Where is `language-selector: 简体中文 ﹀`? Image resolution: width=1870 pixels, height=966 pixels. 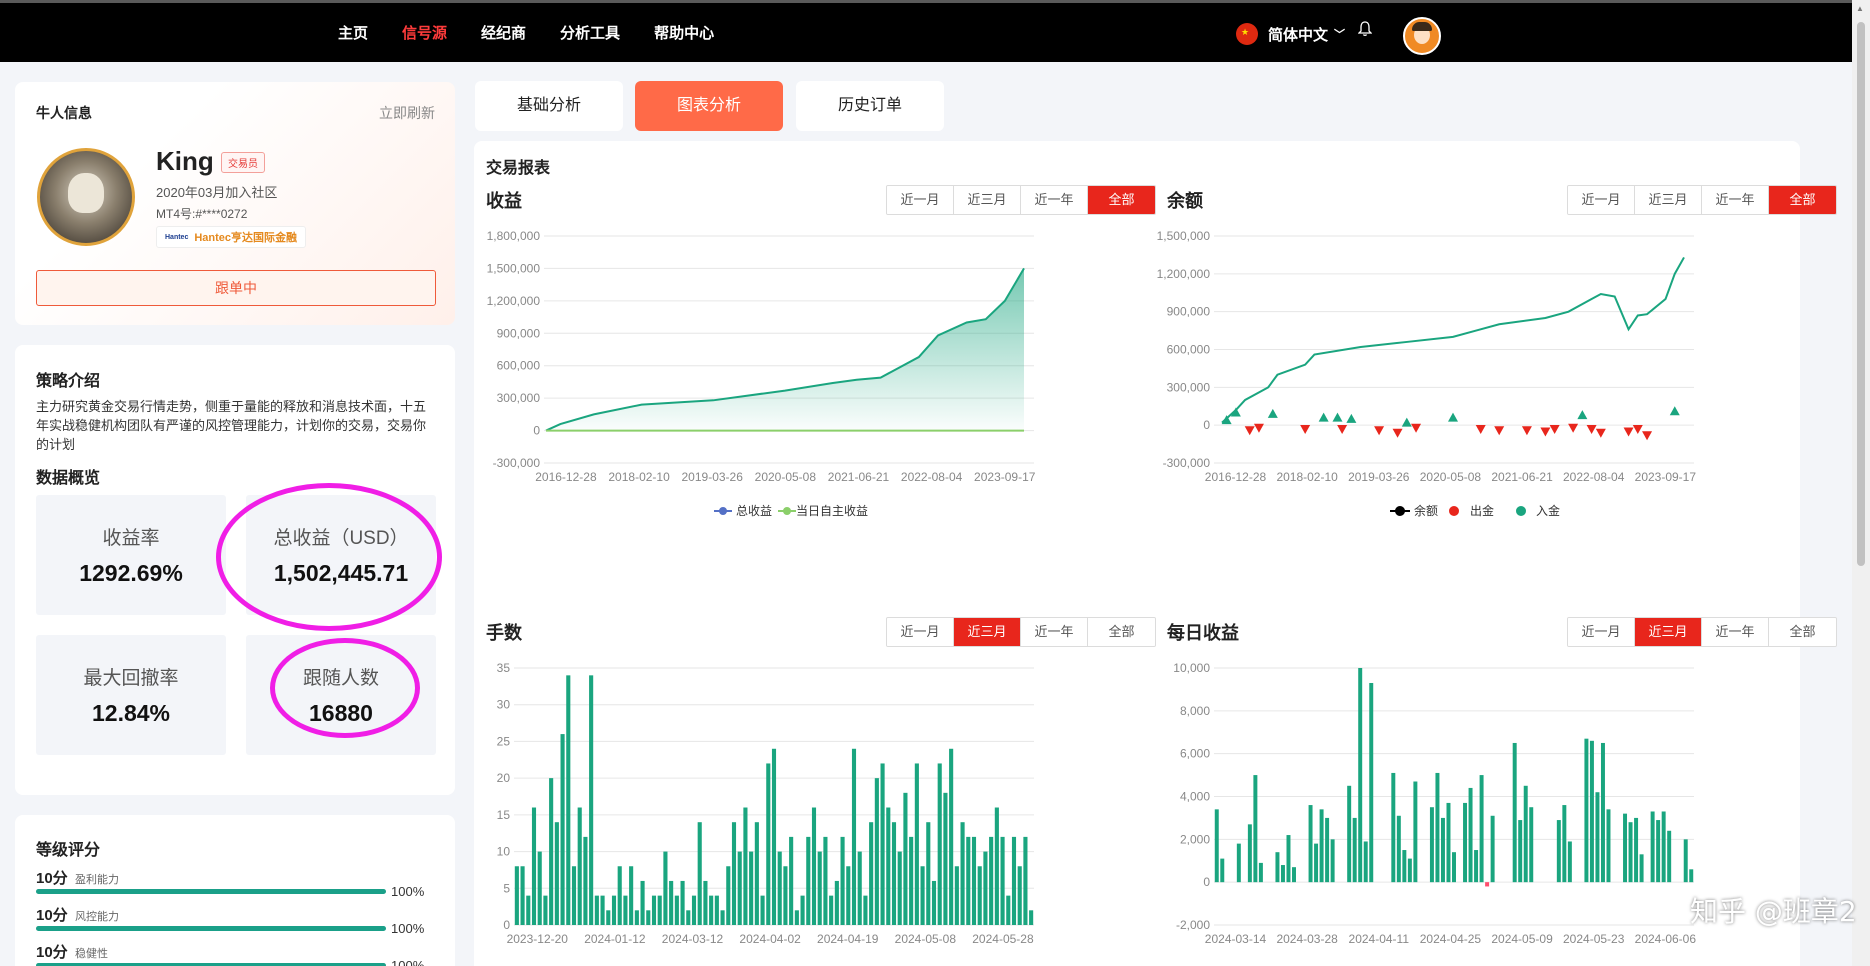
language-selector: 简体中文 ﹀ is located at coordinates (1290, 34).